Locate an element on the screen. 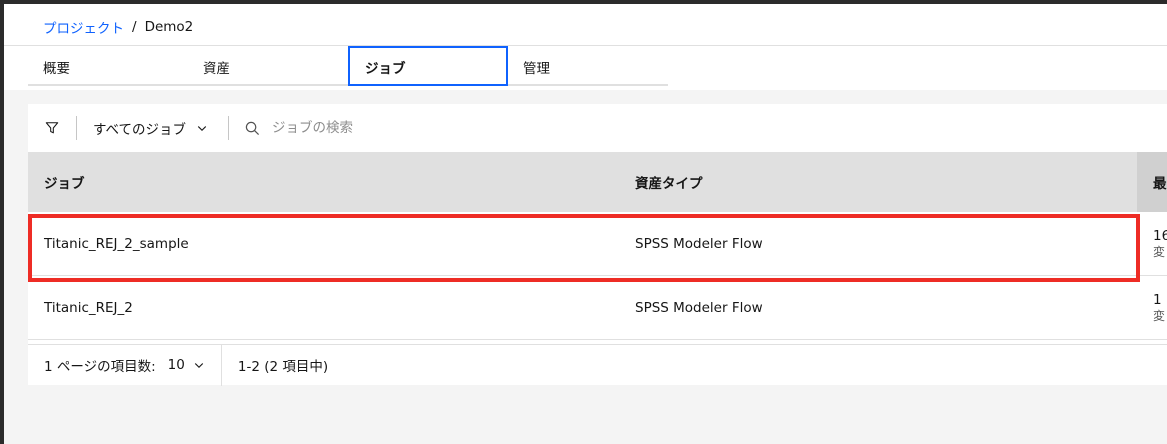 This screenshot has height=444, width=1167. pagination-range: 1-2 (2 項目中) is located at coordinates (283, 367).